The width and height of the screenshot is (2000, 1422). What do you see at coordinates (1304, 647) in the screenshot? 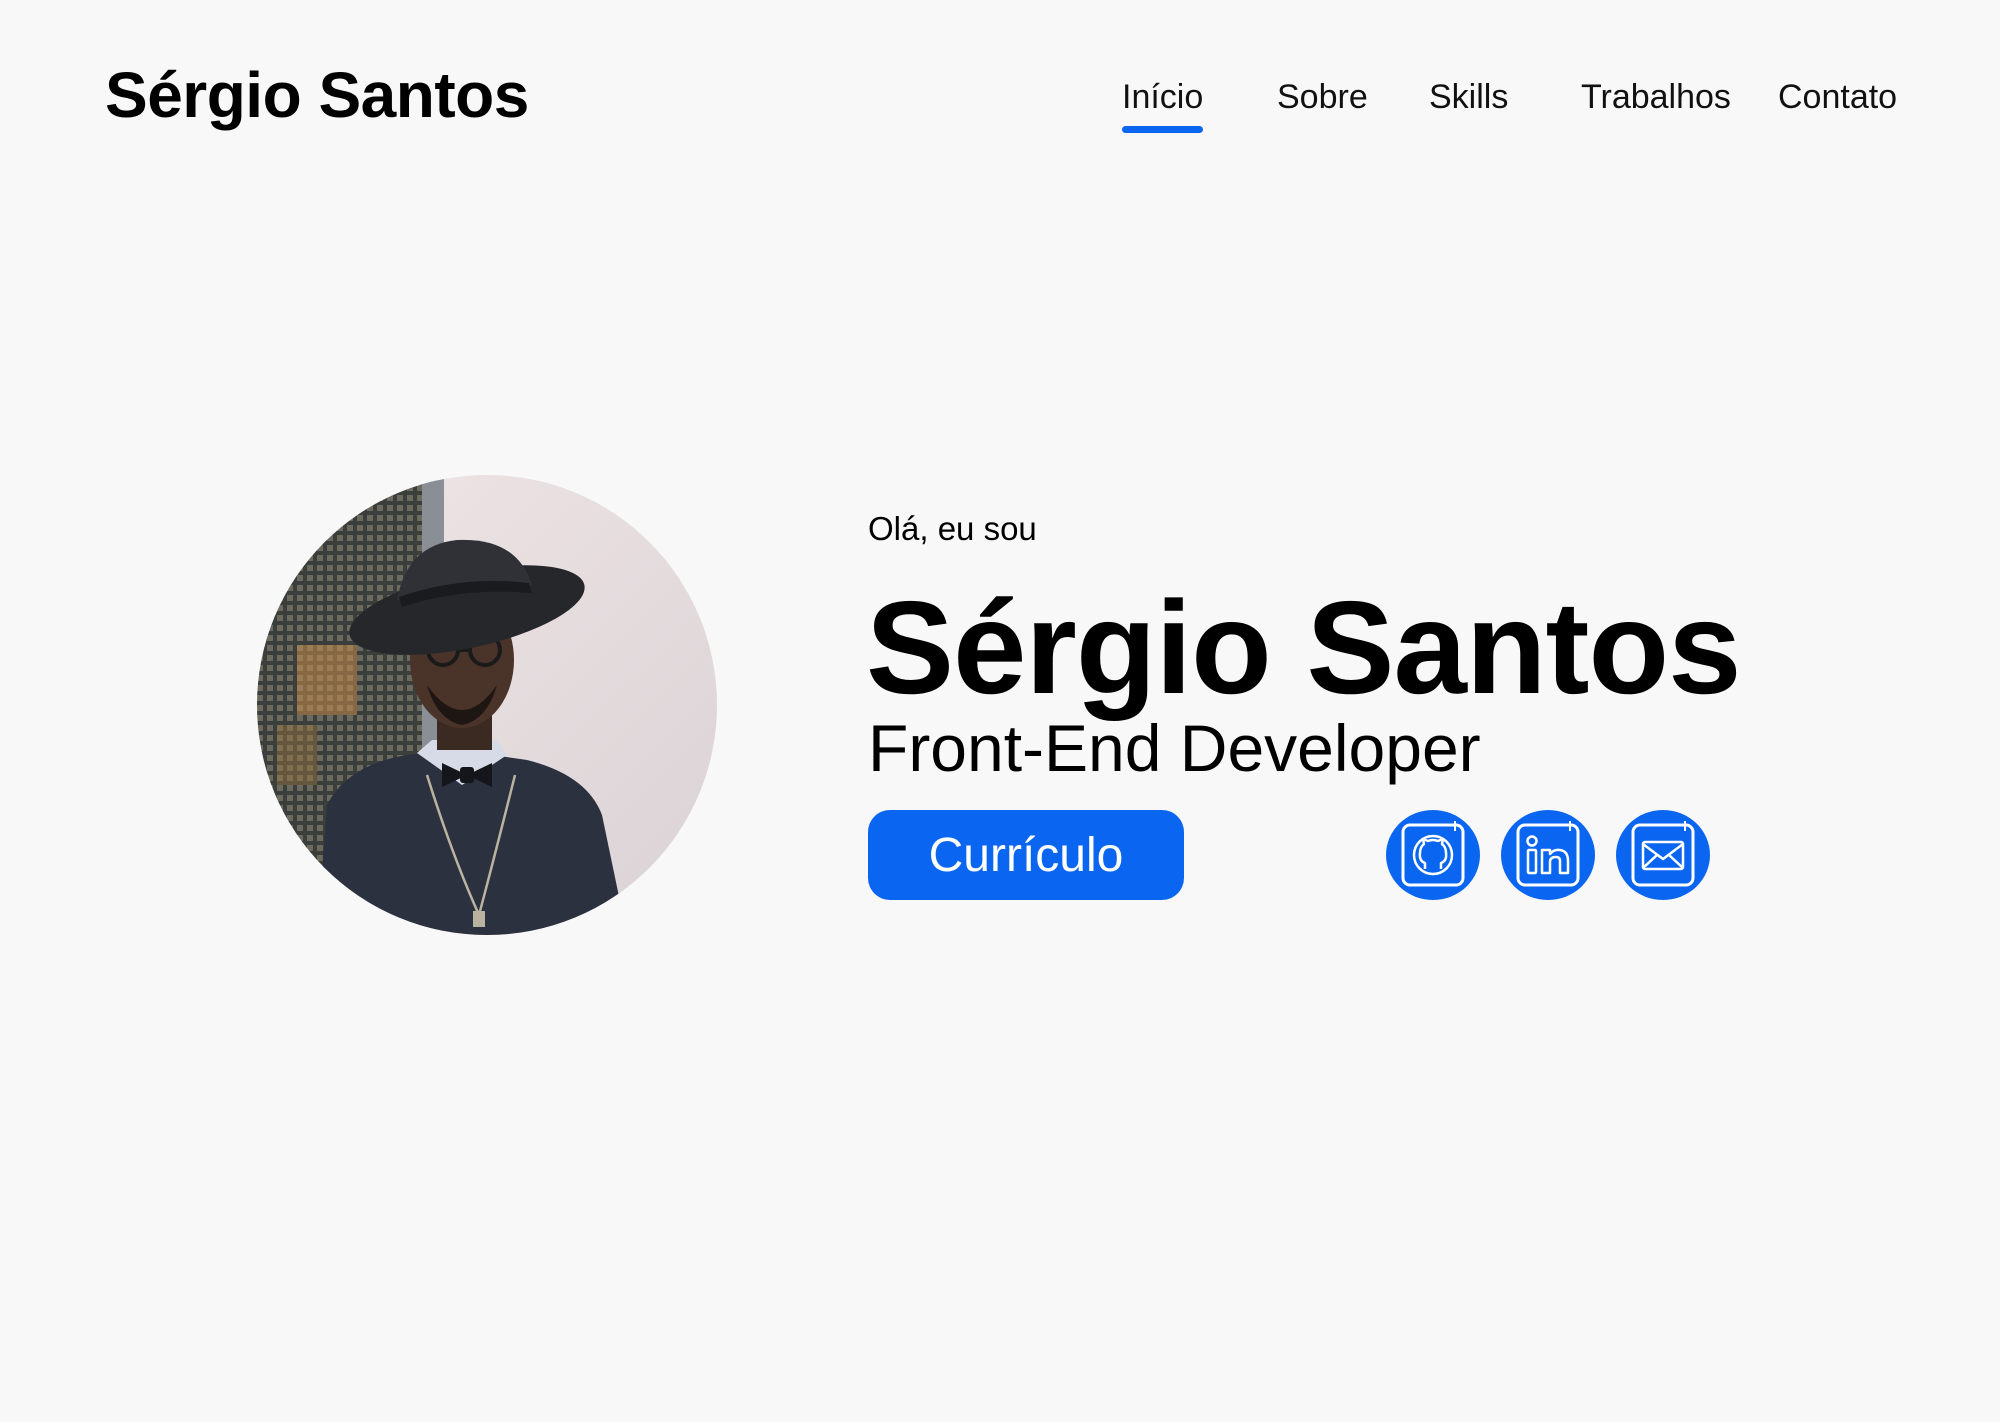
I see `hero-name: Sérgio Santos` at bounding box center [1304, 647].